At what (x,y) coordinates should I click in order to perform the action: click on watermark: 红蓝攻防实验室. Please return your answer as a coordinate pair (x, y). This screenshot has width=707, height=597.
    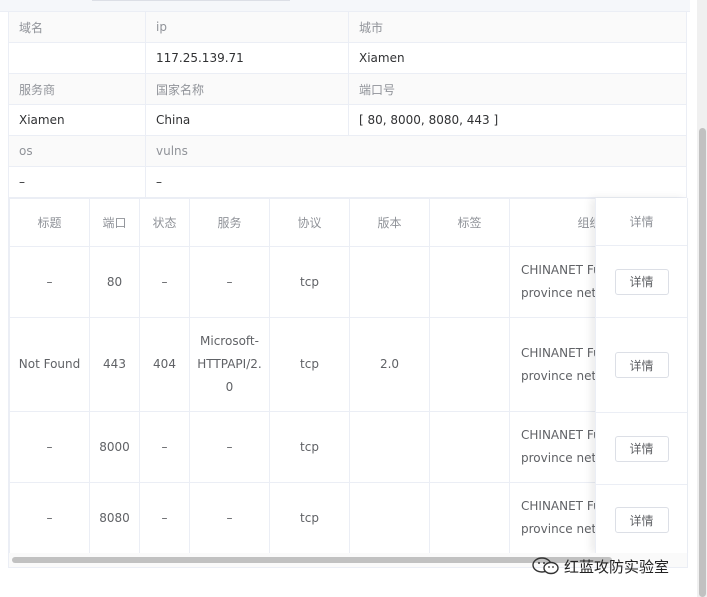
    Looking at the image, I should click on (600, 566).